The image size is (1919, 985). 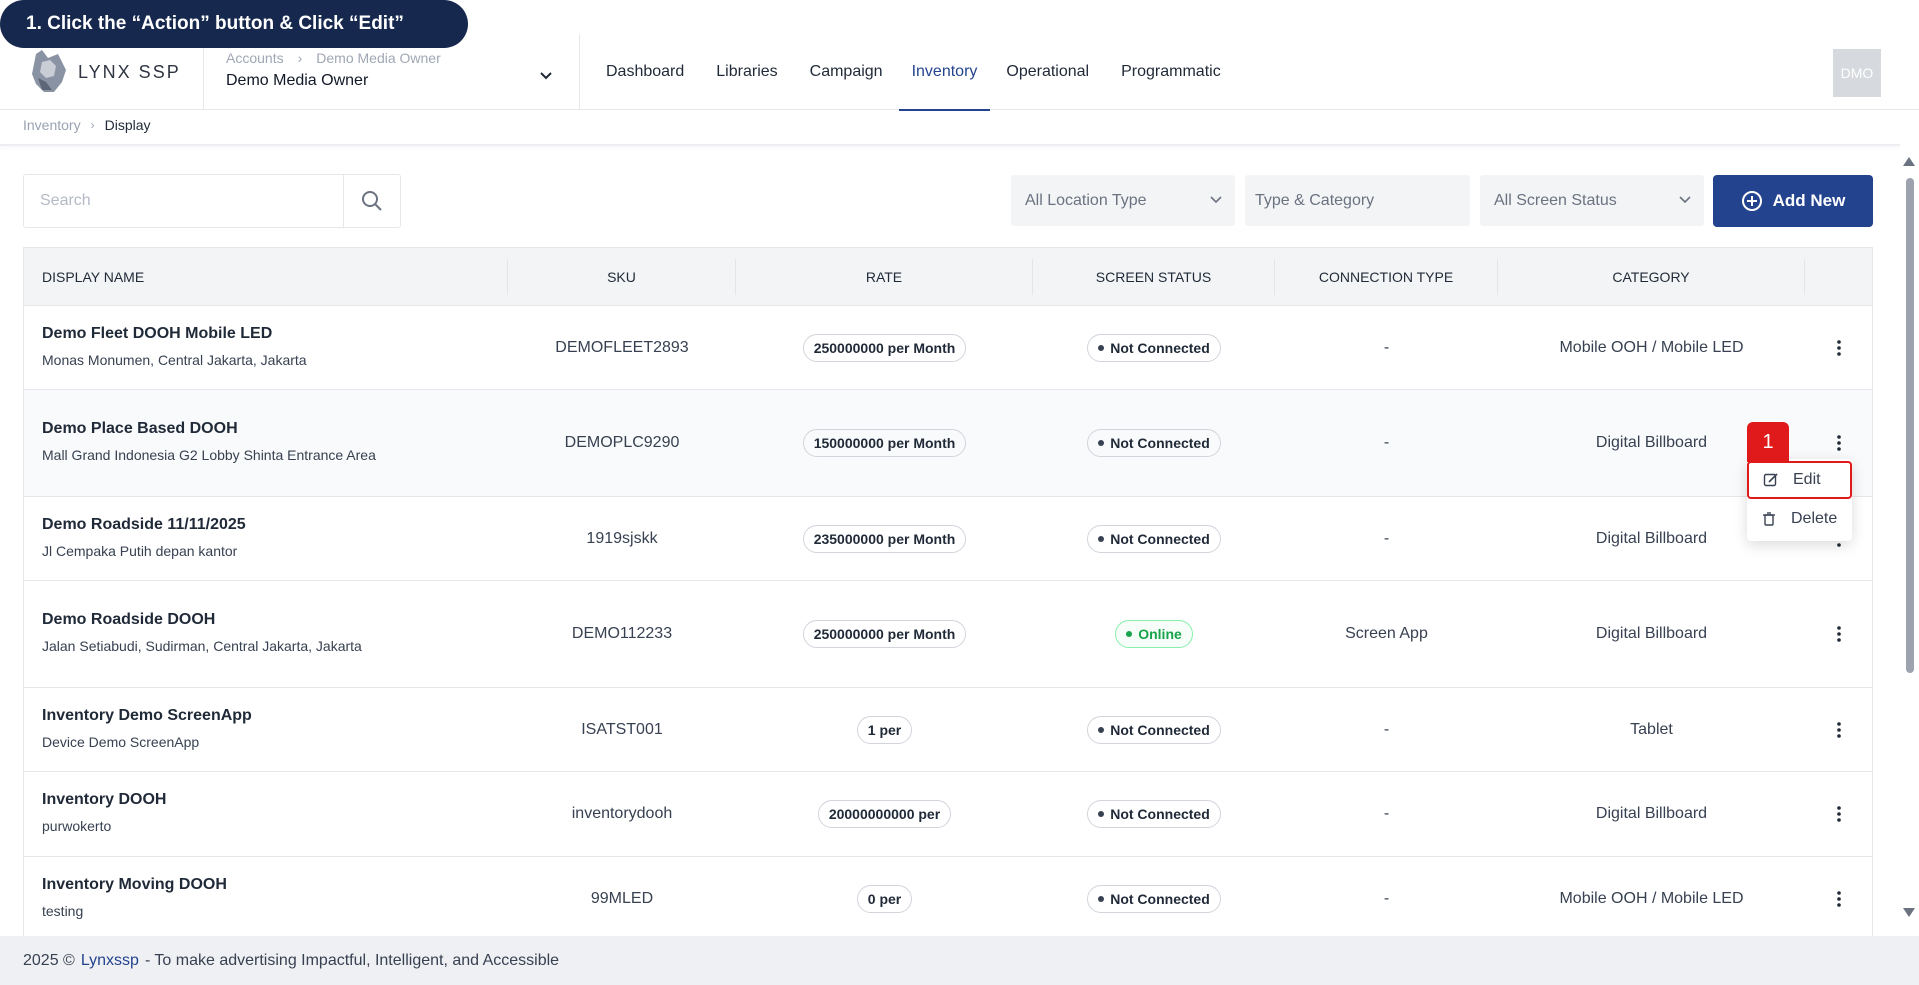 What do you see at coordinates (1770, 480) in the screenshot?
I see `edit-icon` at bounding box center [1770, 480].